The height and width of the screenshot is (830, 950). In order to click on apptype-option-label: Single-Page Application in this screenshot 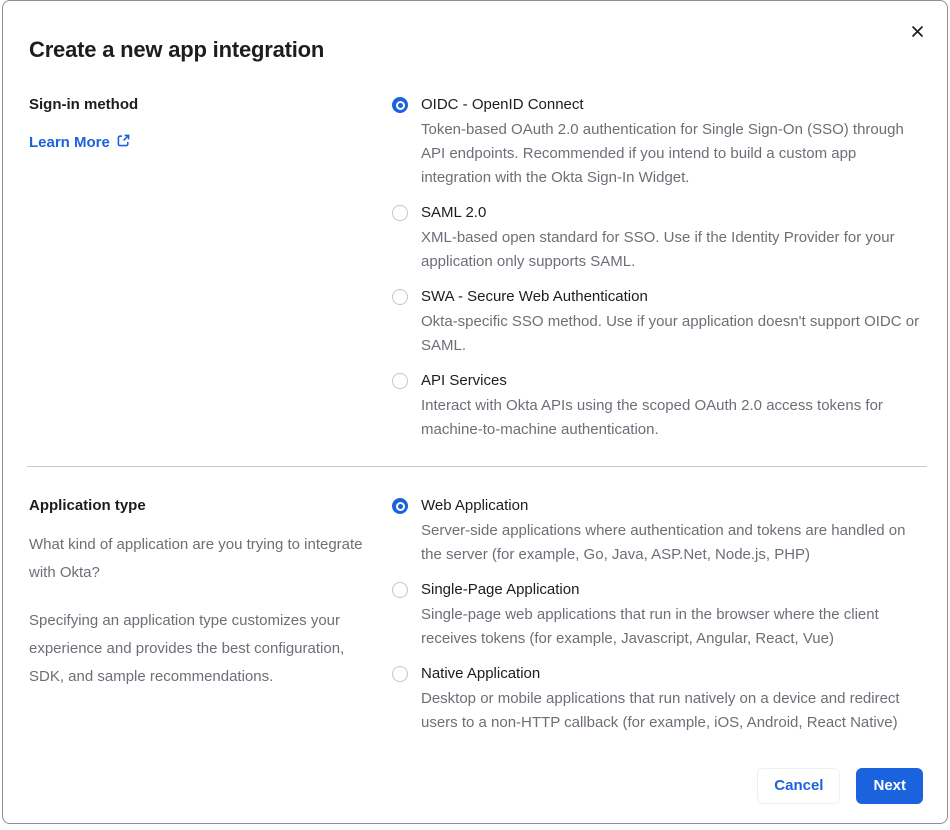, I will do `click(675, 590)`.